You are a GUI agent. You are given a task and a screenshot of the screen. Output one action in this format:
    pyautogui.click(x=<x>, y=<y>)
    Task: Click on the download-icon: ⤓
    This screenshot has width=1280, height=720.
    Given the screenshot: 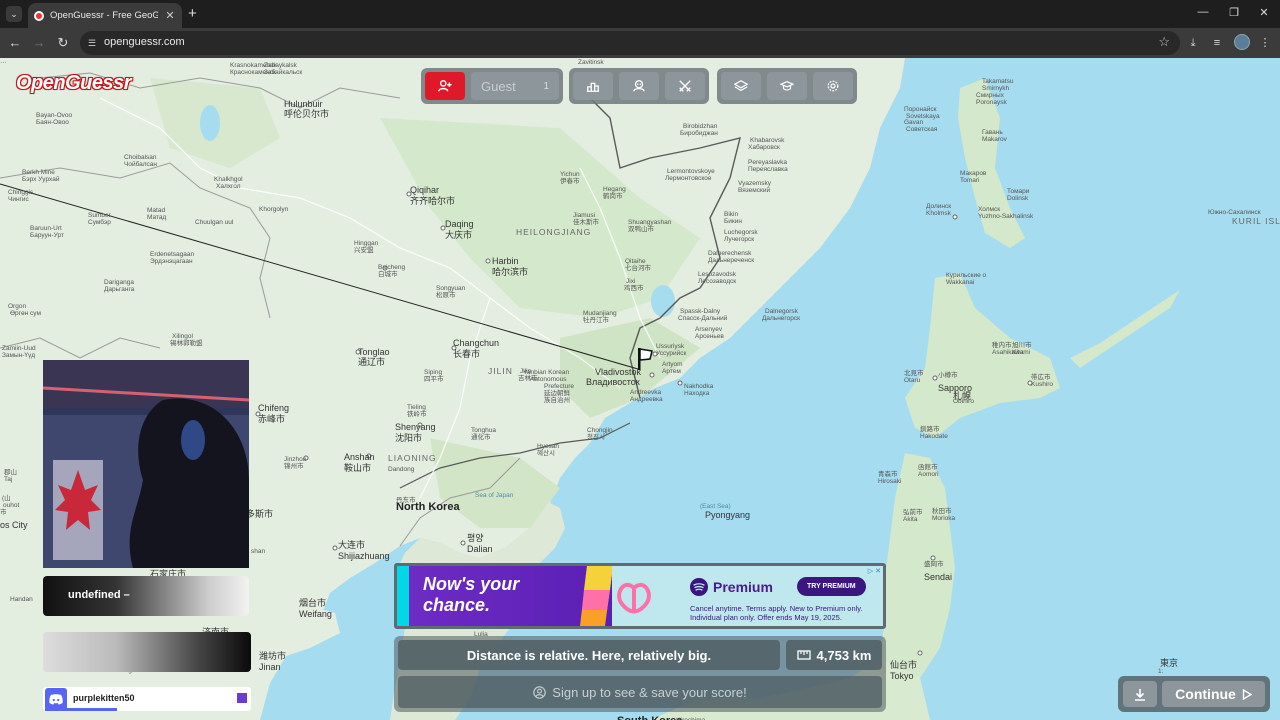 What is the action you would take?
    pyautogui.click(x=1193, y=43)
    